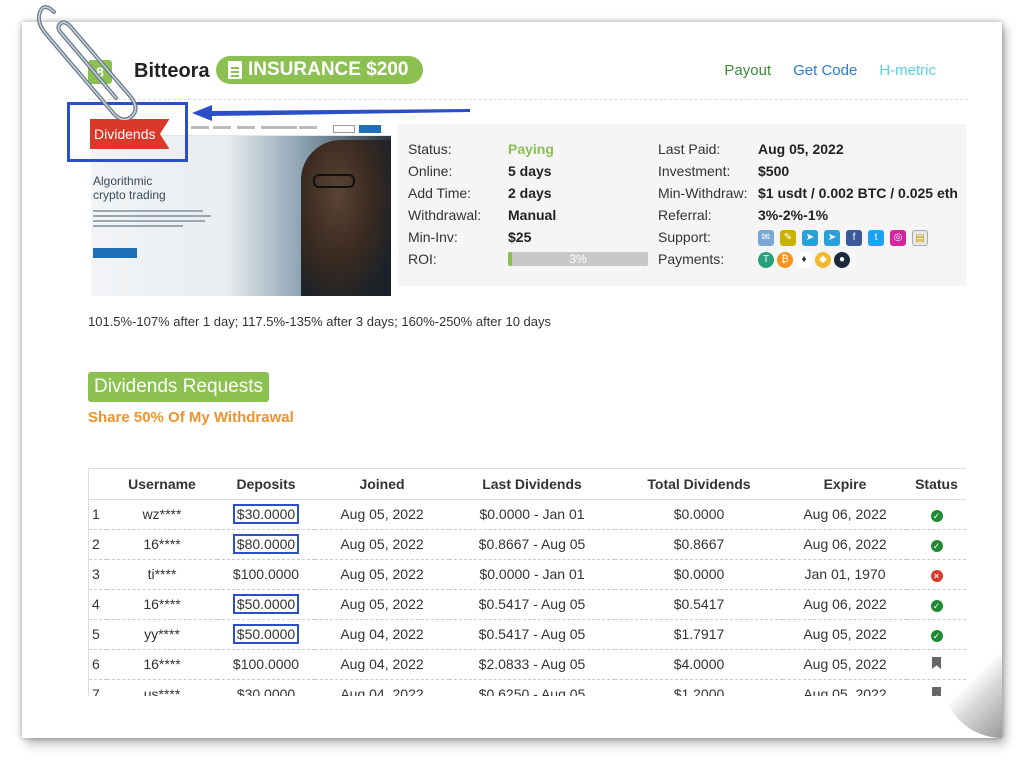  I want to click on preview-cta-button, so click(115, 253).